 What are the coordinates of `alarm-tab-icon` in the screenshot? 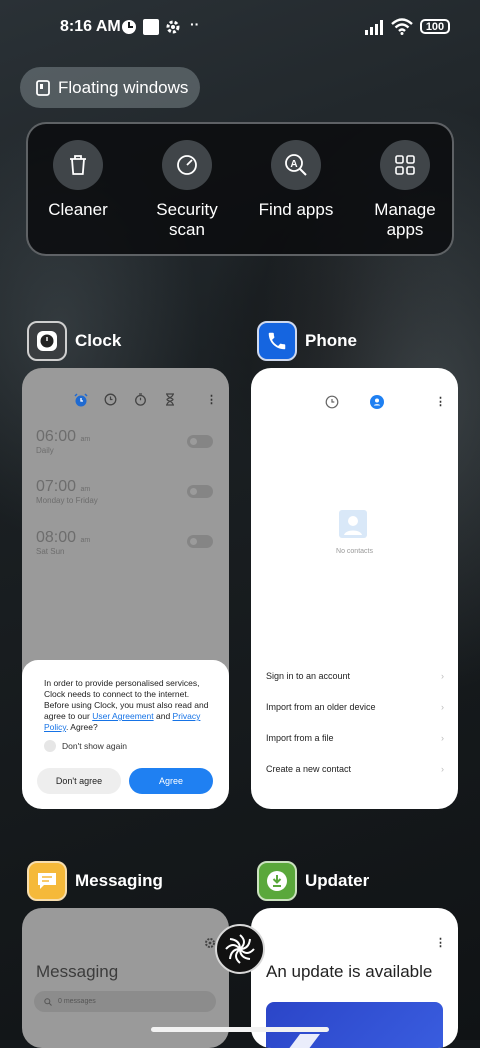 It's located at (81, 400).